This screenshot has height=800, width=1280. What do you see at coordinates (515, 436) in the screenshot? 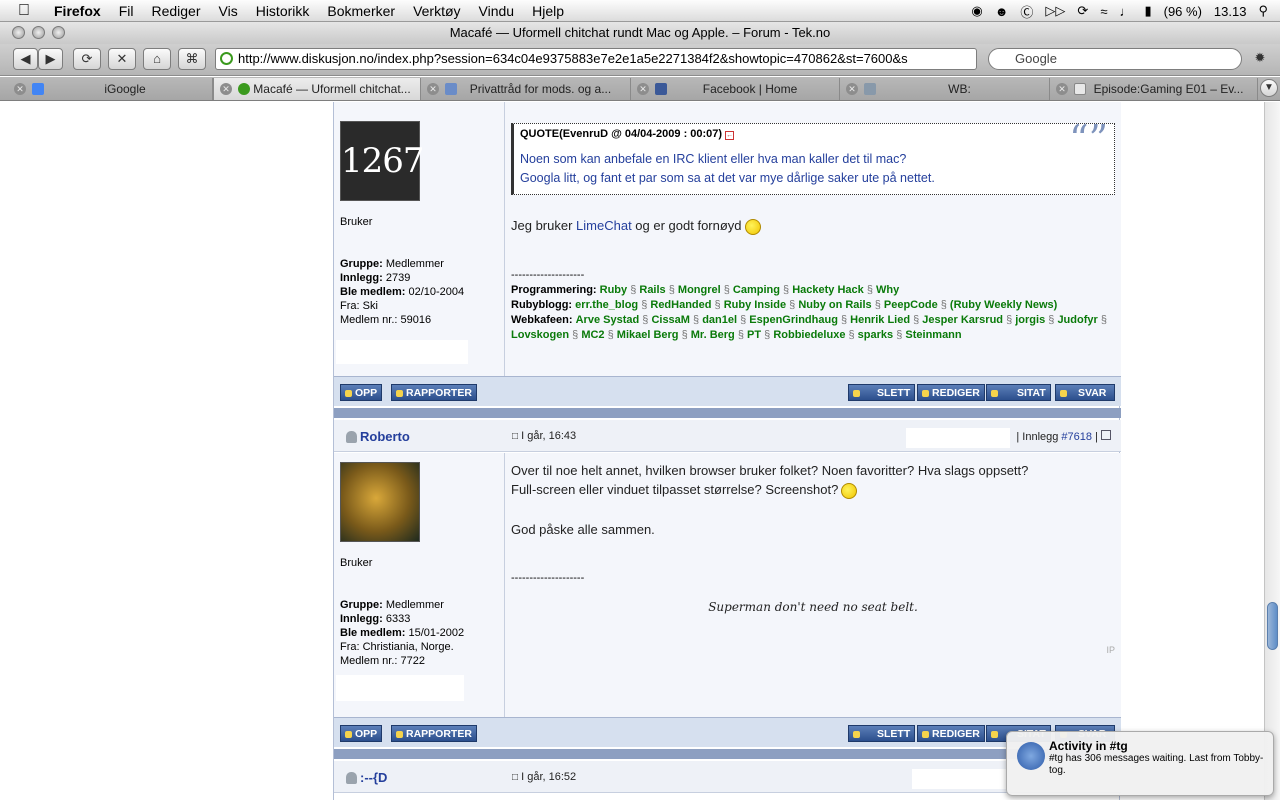
I see `post-icon: □` at bounding box center [515, 436].